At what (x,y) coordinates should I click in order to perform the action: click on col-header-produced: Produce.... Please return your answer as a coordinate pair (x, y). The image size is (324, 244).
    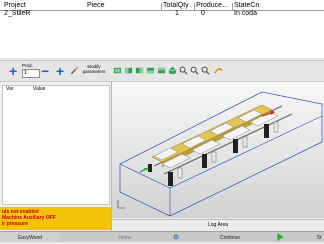
    Looking at the image, I should click on (212, 6).